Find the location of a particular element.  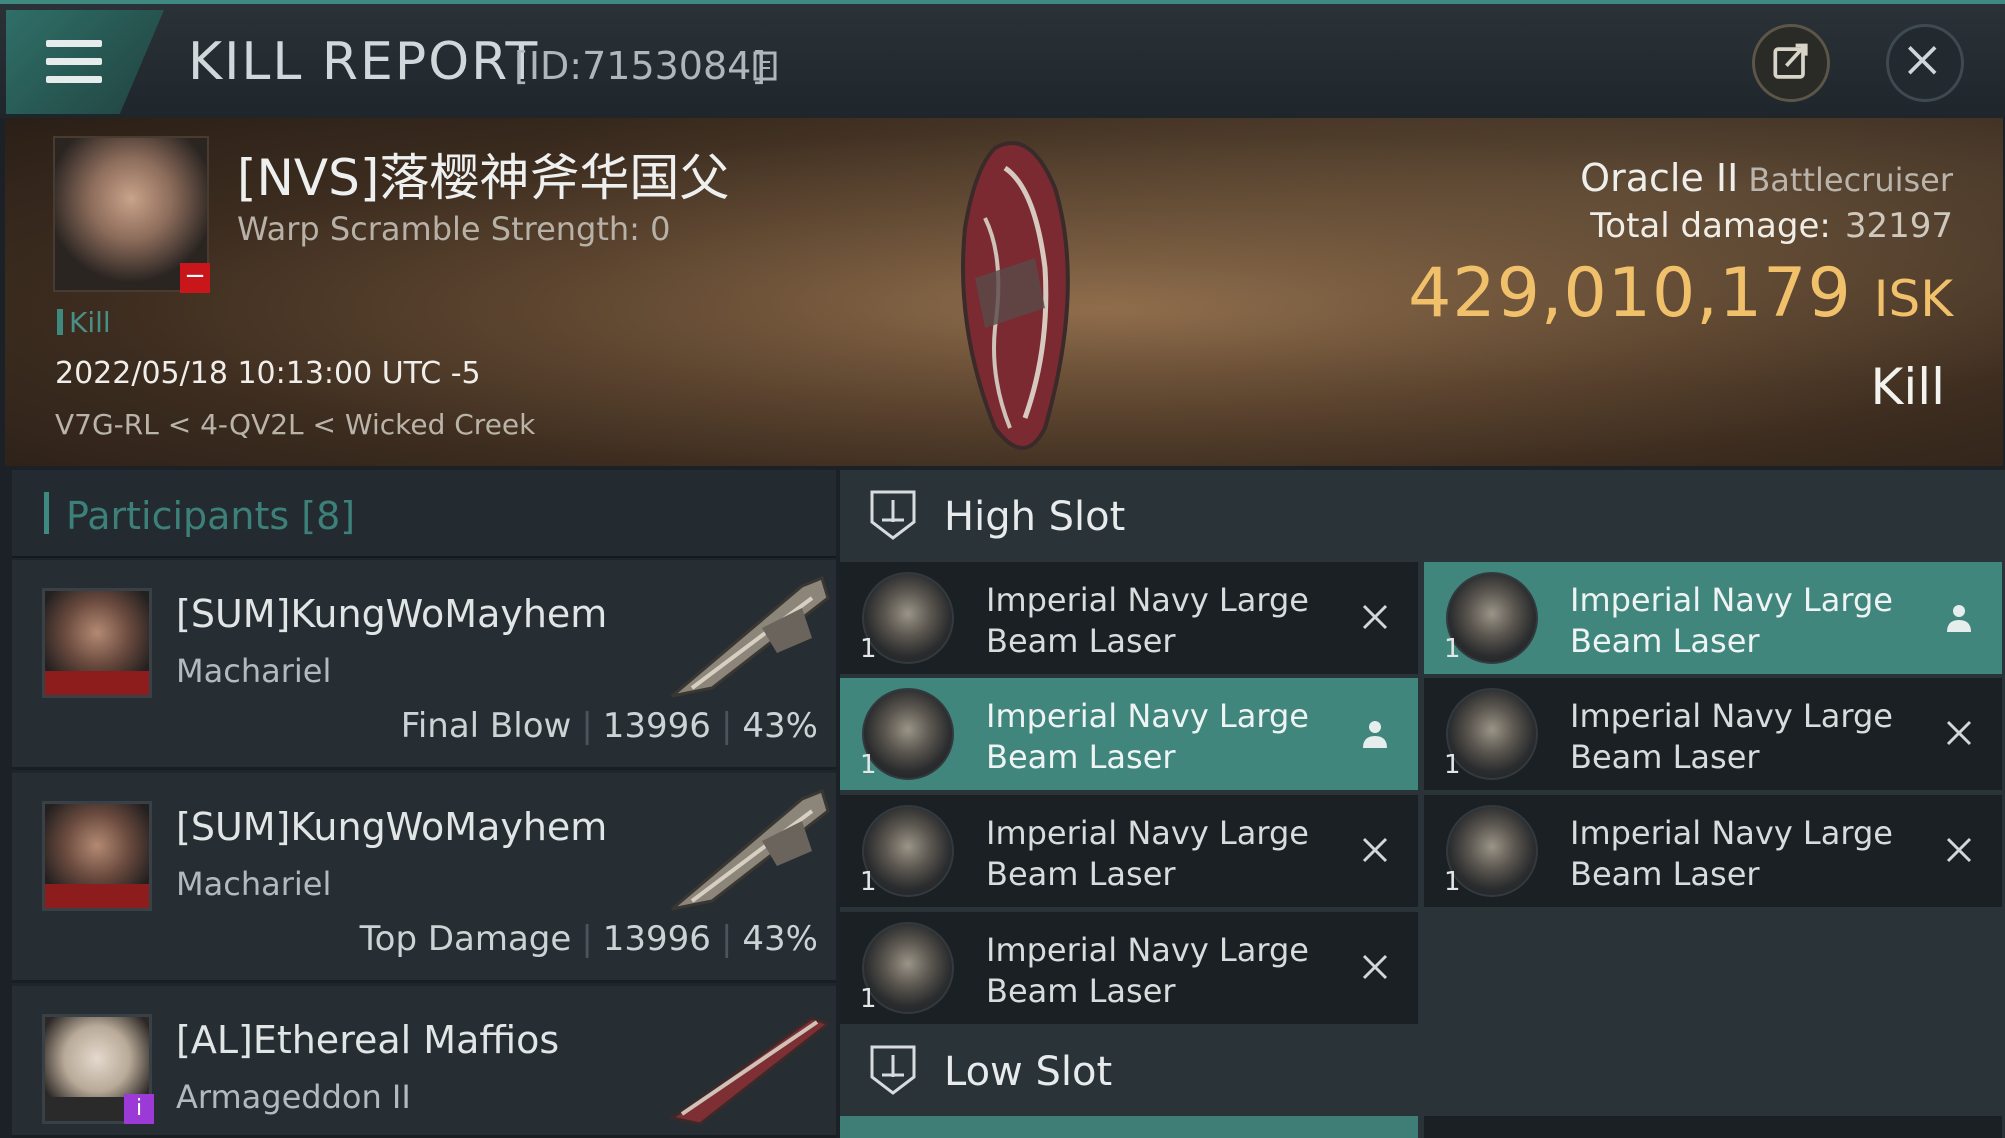

share-icon is located at coordinates (1790, 61).